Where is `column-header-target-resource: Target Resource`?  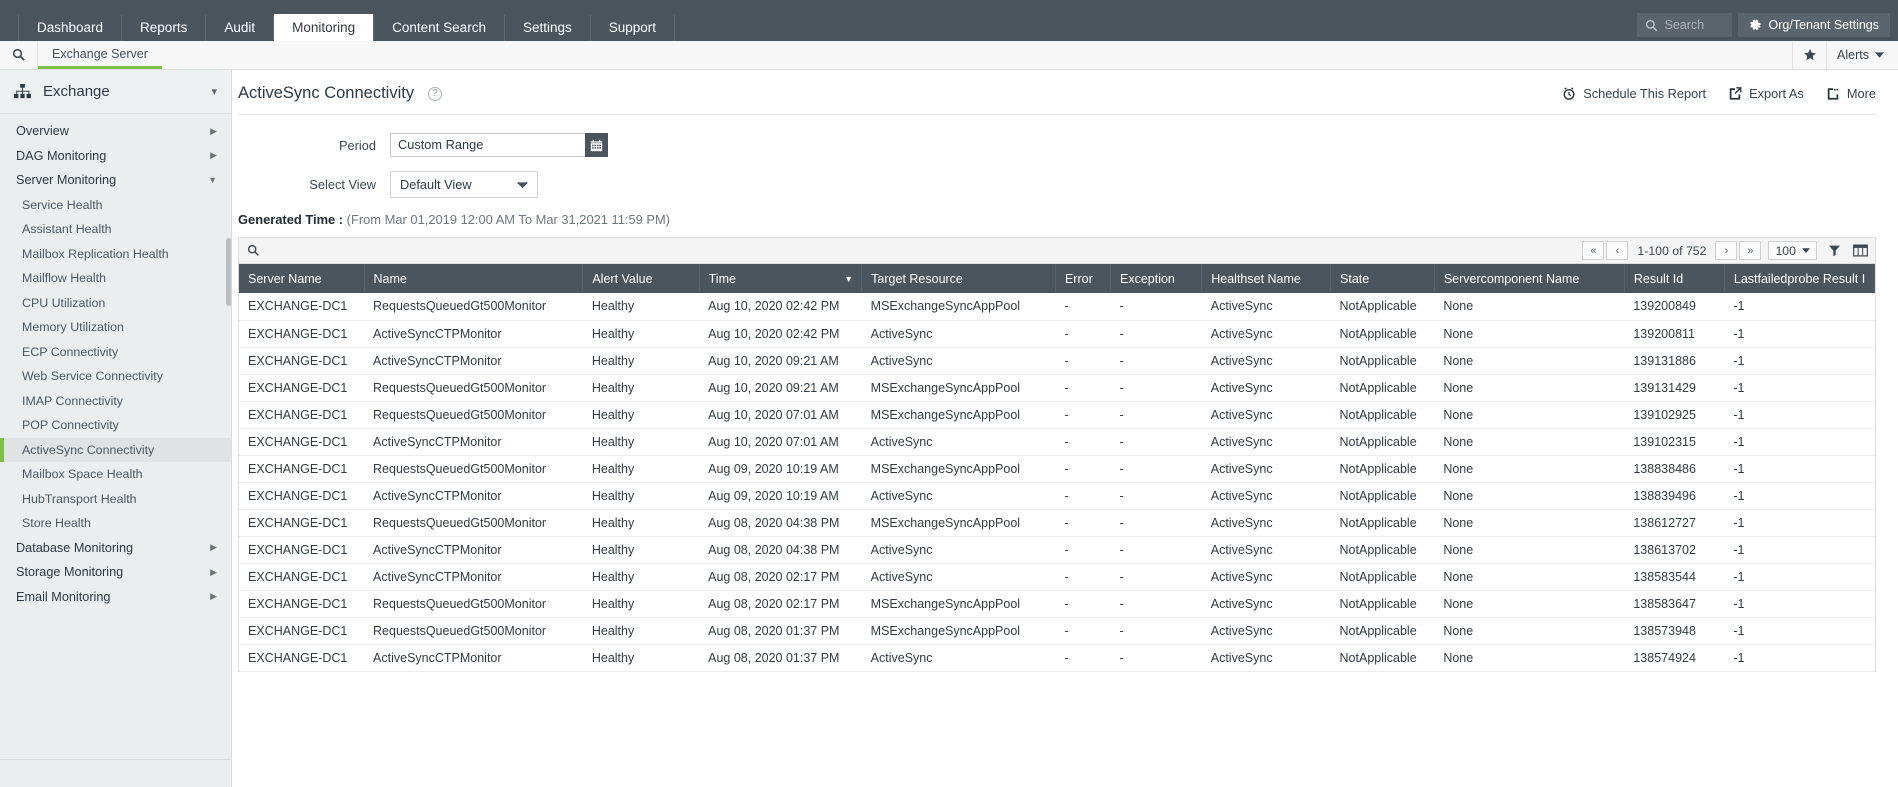
column-header-target-resource: Target Resource is located at coordinates (958, 278).